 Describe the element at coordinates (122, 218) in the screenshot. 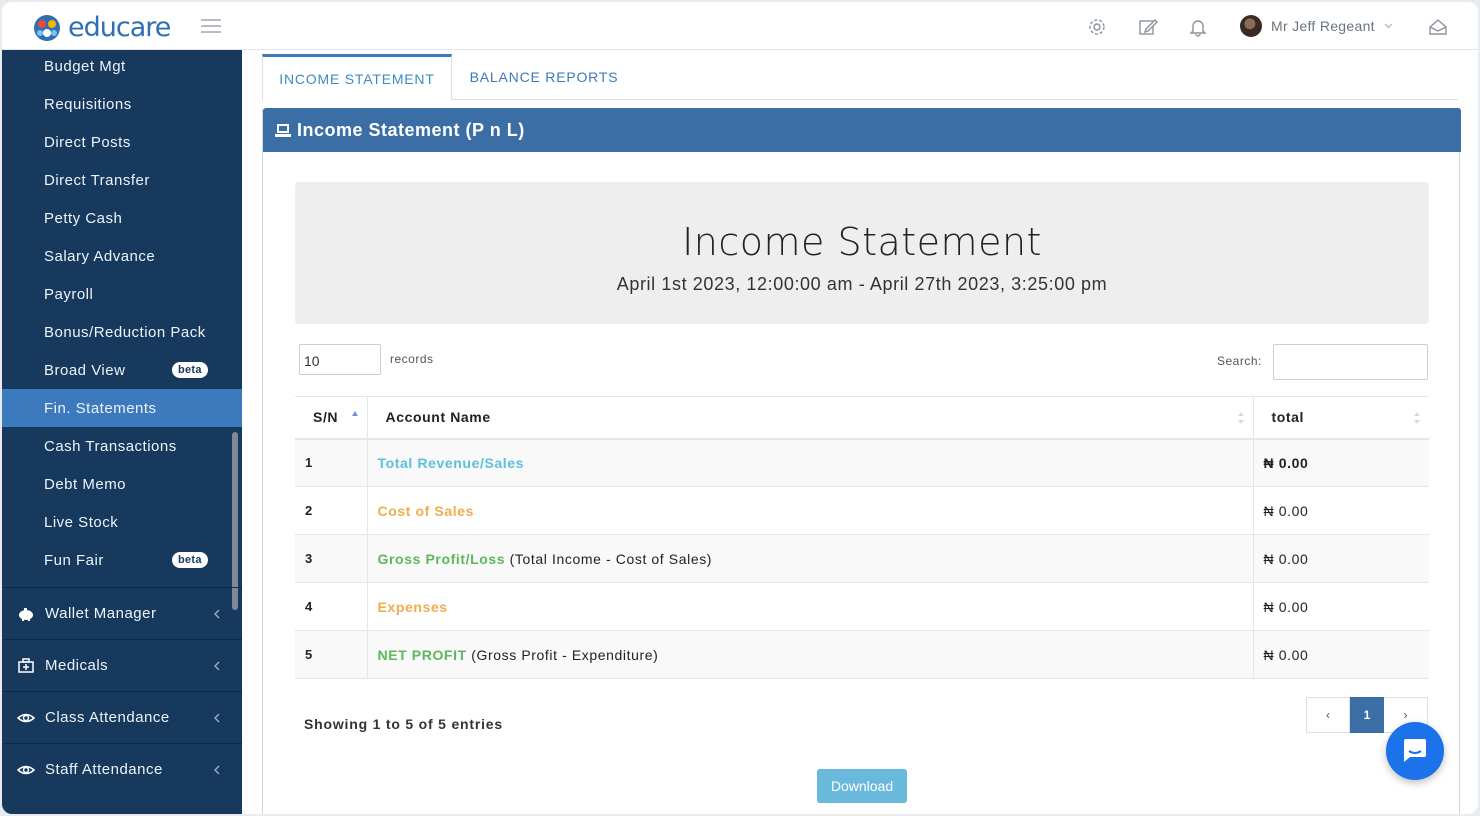

I see `sidebar-item-petty-cash: Petty Cash` at that location.